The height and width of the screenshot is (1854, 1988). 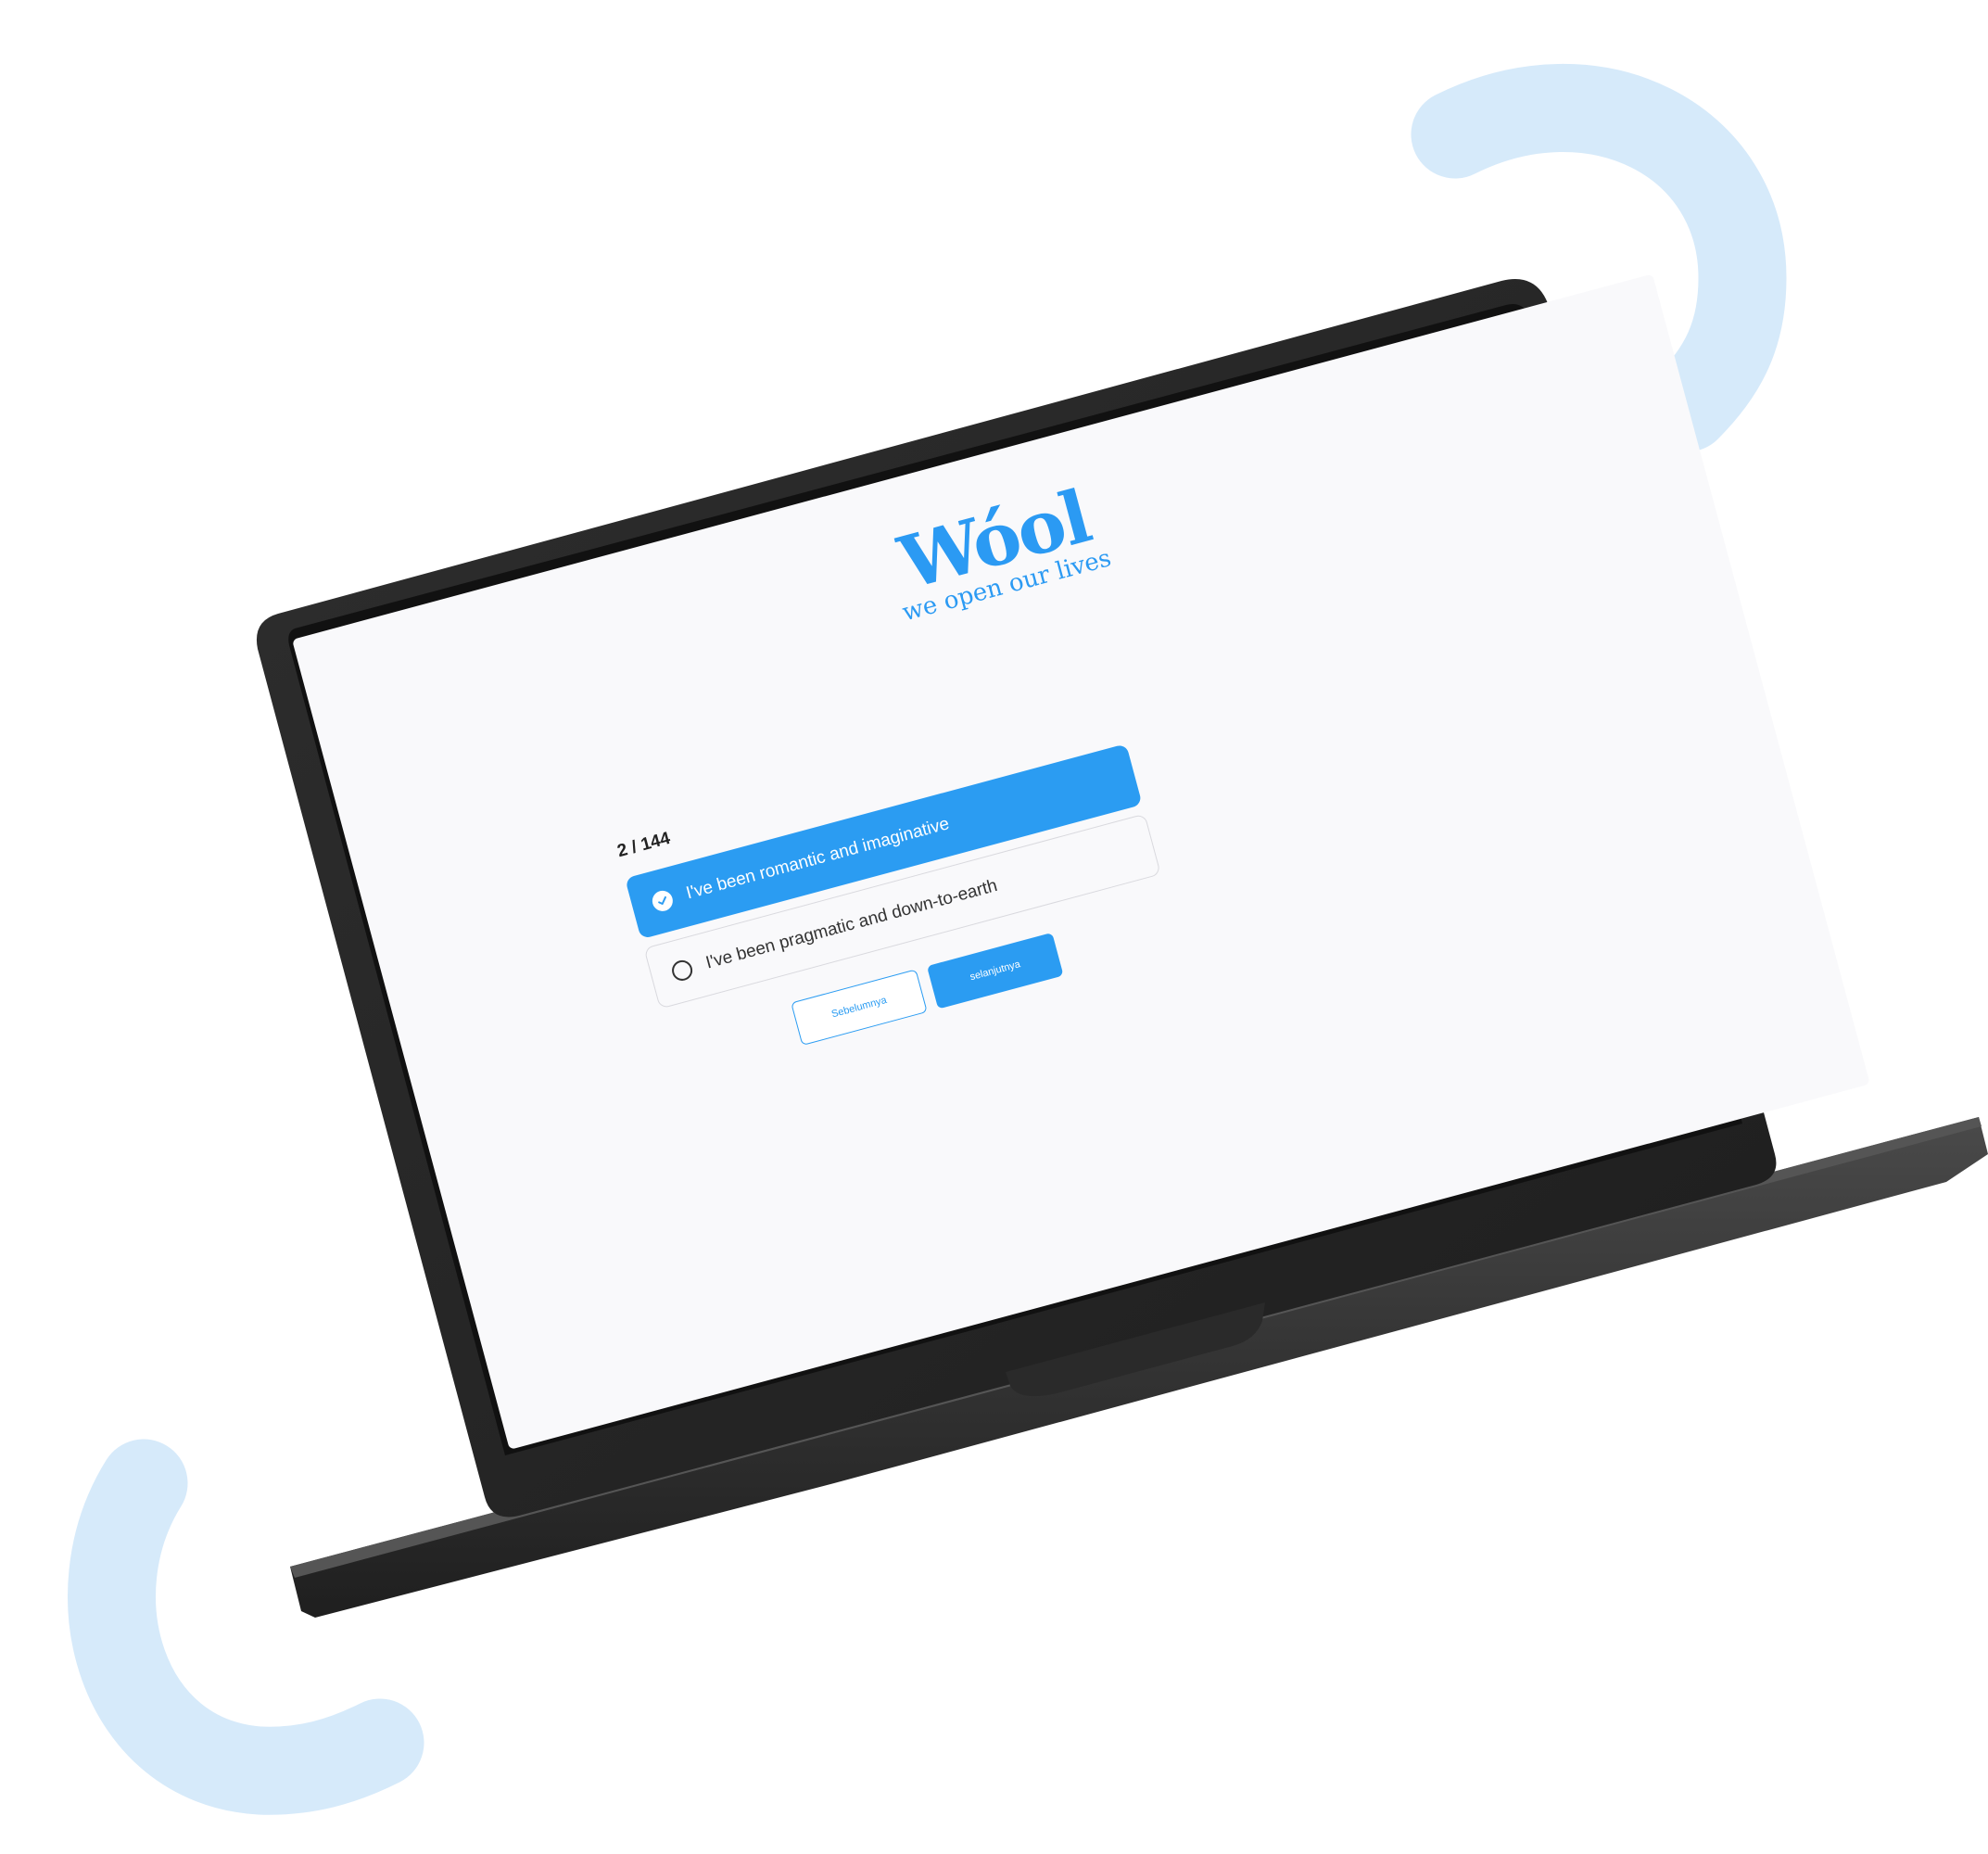 What do you see at coordinates (663, 901) in the screenshot?
I see `check-circle-icon` at bounding box center [663, 901].